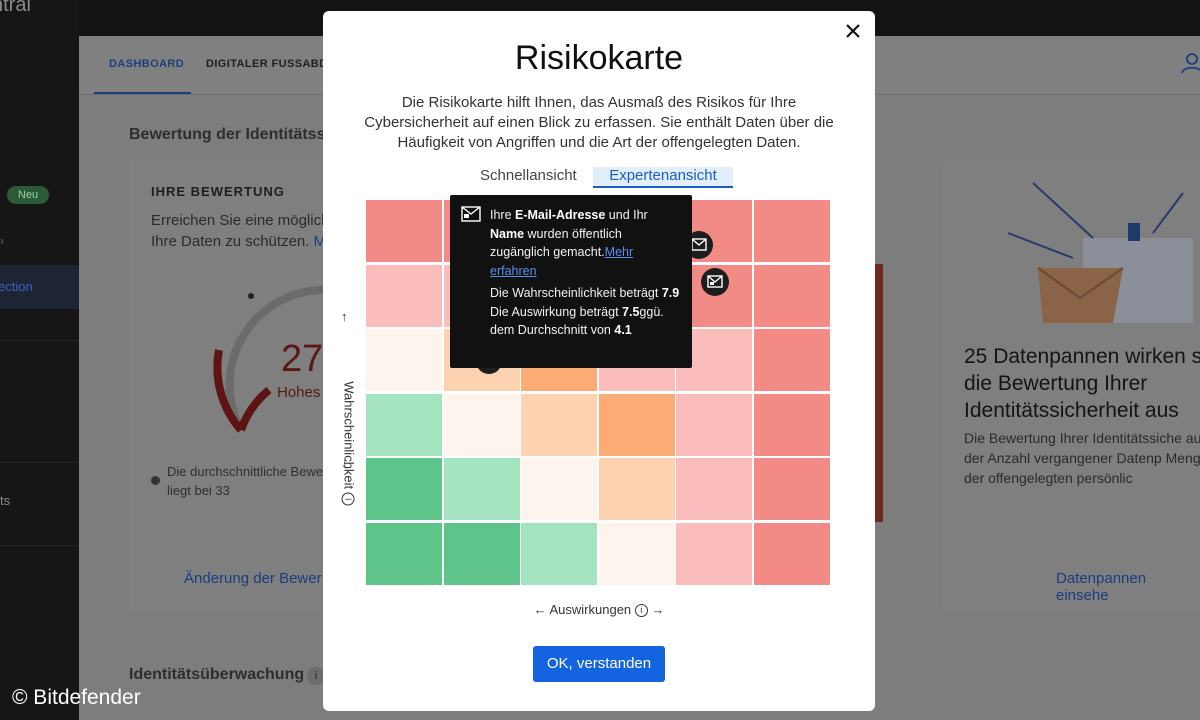 This screenshot has height=720, width=1200. Describe the element at coordinates (2, 241) in the screenshot. I see `sidebar-item-arrow-icon: ›` at that location.